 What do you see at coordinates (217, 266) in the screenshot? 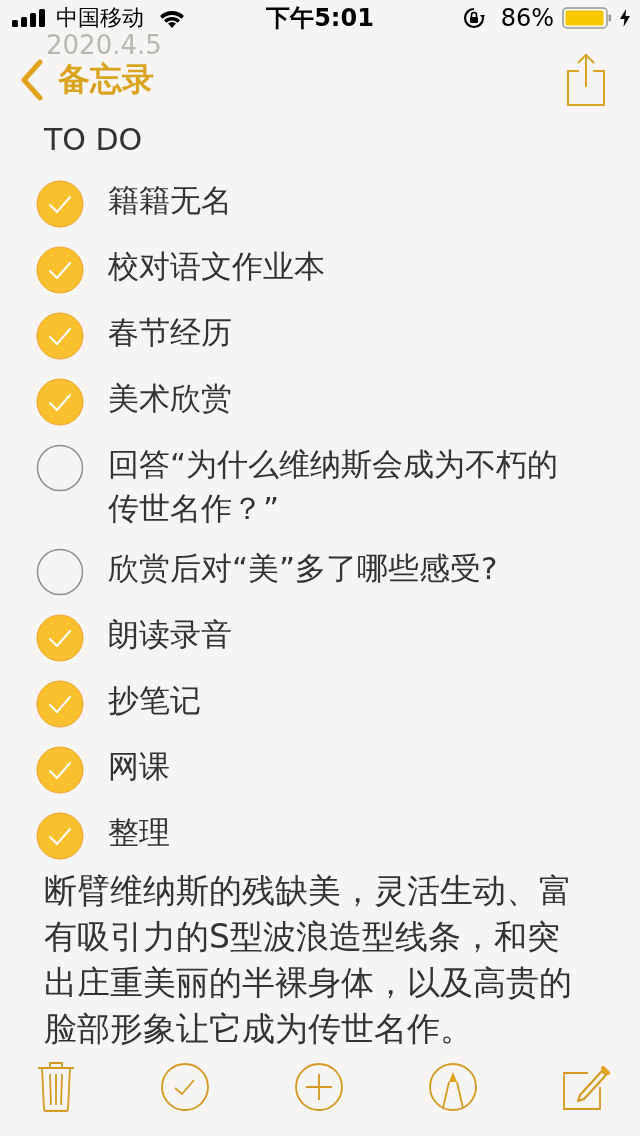
I see `checklist-item-text: 校对语文作业本` at bounding box center [217, 266].